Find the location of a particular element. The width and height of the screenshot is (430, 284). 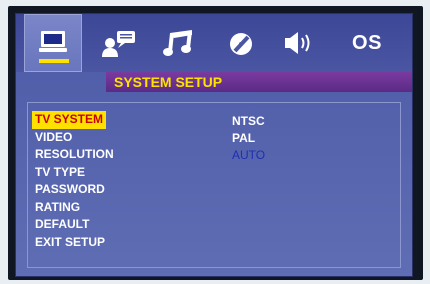

tab-video is located at coordinates (241, 43).